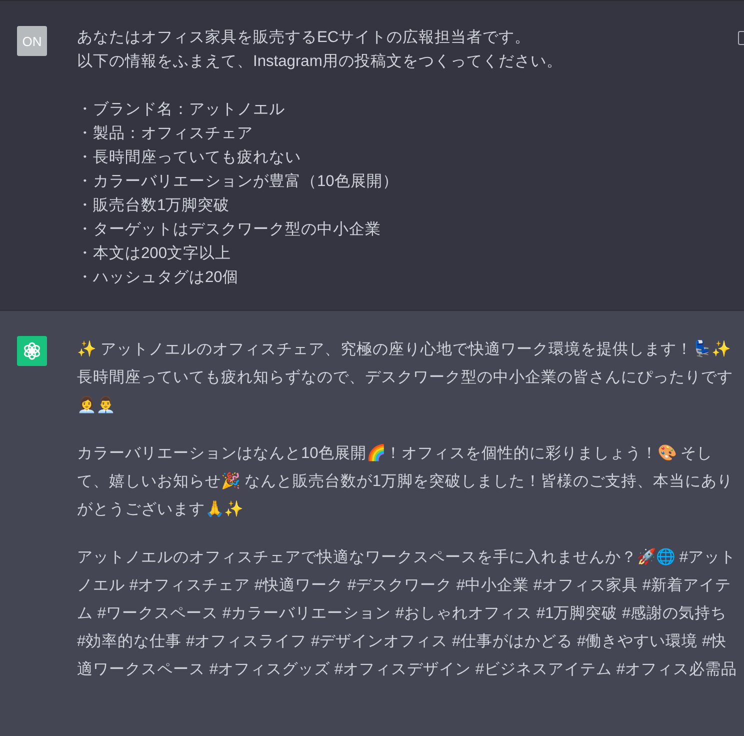 Image resolution: width=744 pixels, height=736 pixels. I want to click on message-line: ・カラーバリエーションが豊富（10色展開）, so click(238, 182).